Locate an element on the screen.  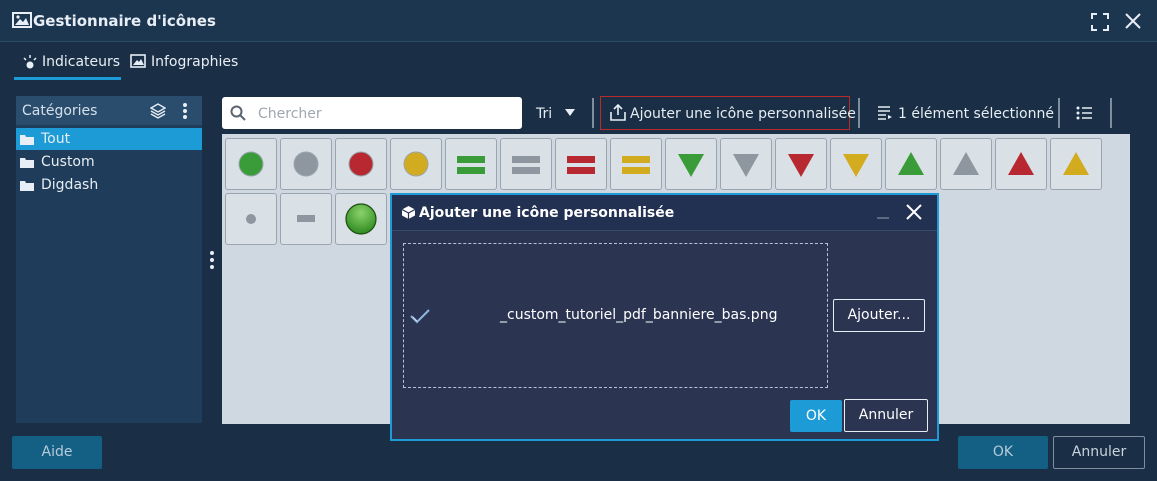
dialog-ok-button: OK is located at coordinates (816, 416).